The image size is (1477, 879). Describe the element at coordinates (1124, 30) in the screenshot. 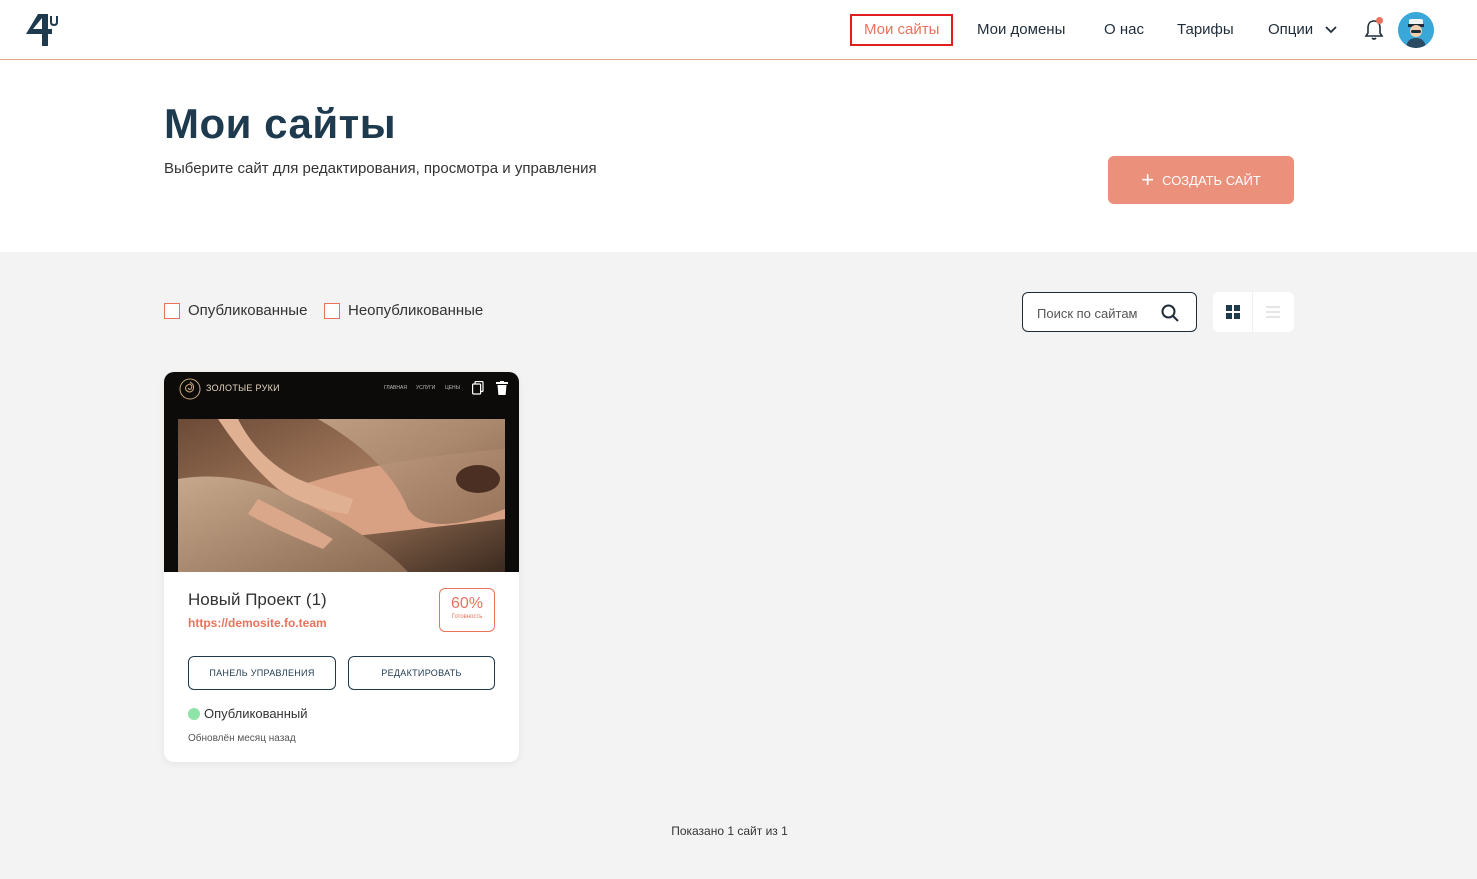

I see `nav-about: О нас` at that location.